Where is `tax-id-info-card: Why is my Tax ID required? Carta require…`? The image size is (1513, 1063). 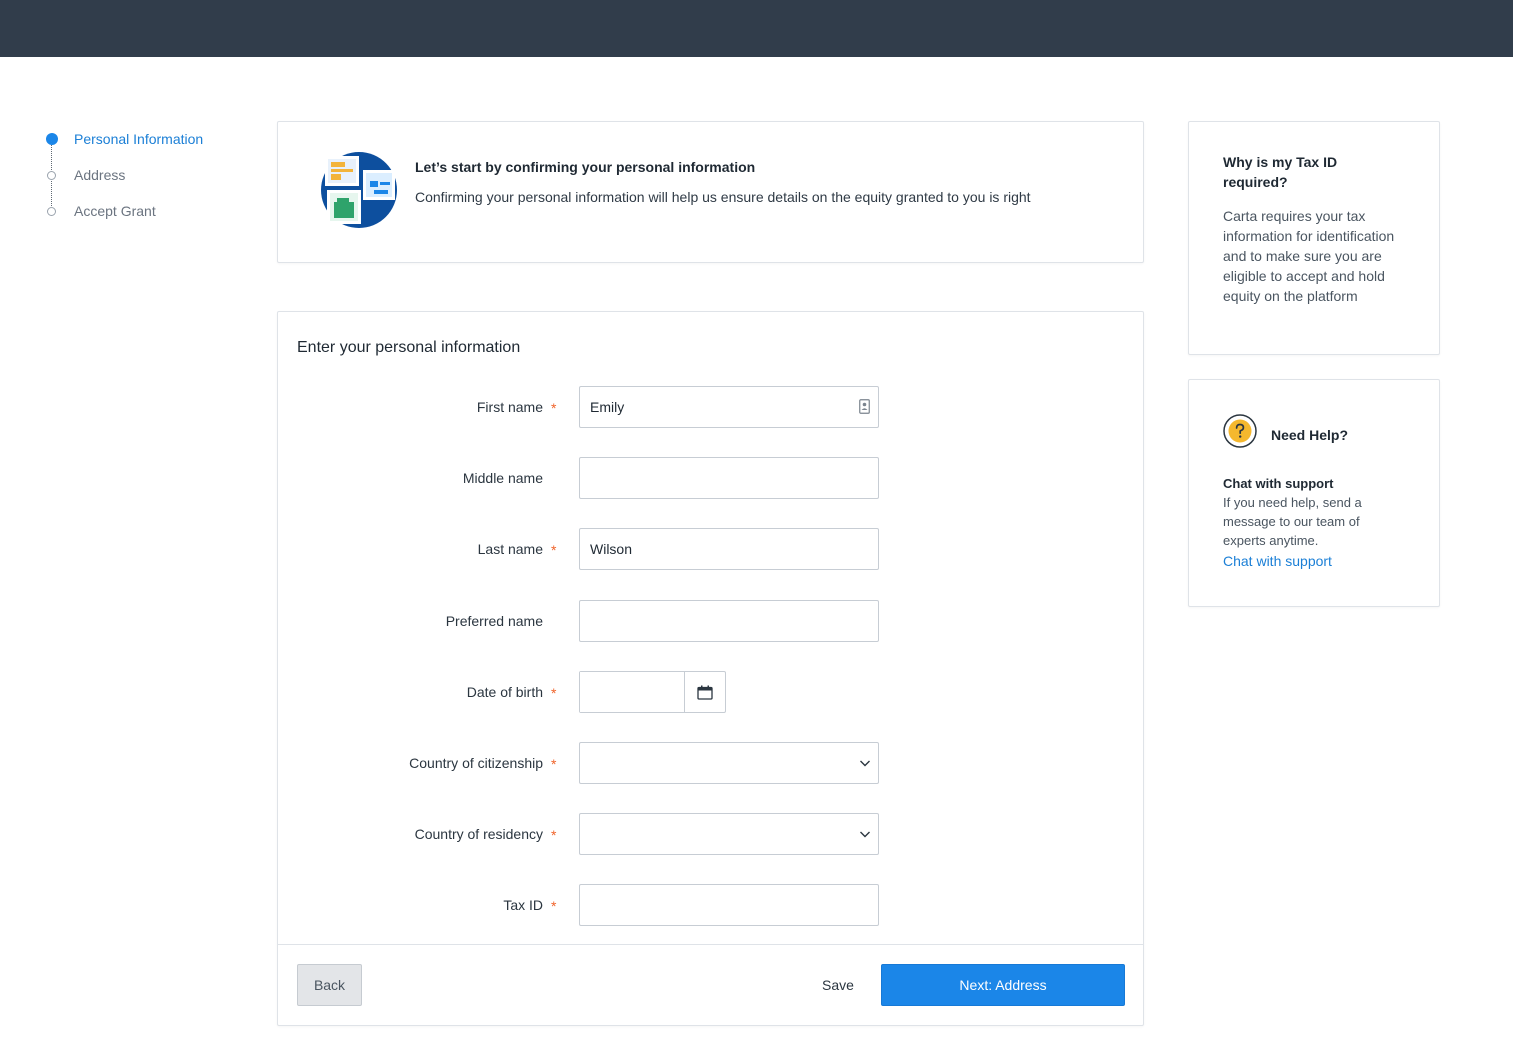 tax-id-info-card: Why is my Tax ID required? Carta require… is located at coordinates (1314, 238).